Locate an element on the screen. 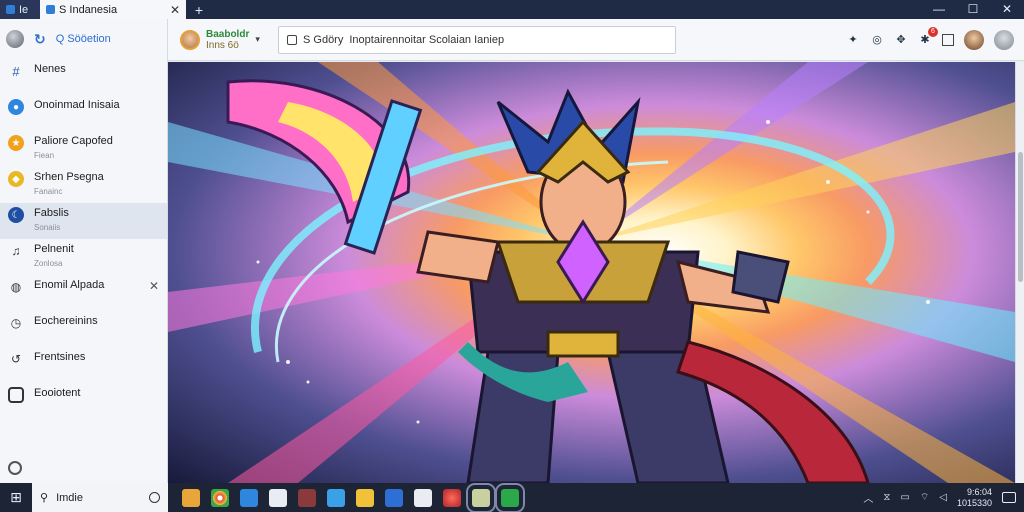 The height and width of the screenshot is (512, 1024). taskbar-search: ⚲ Imdie is located at coordinates (100, 497).